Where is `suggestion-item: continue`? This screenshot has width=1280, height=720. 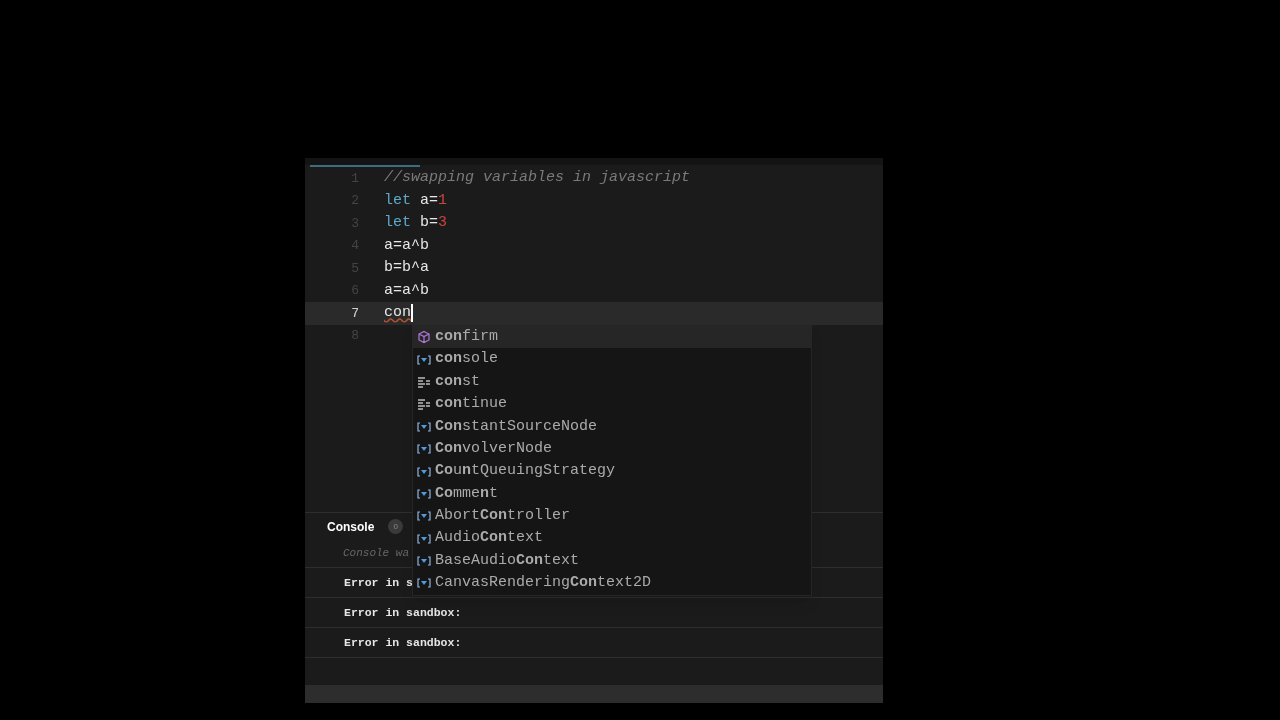 suggestion-item: continue is located at coordinates (612, 404).